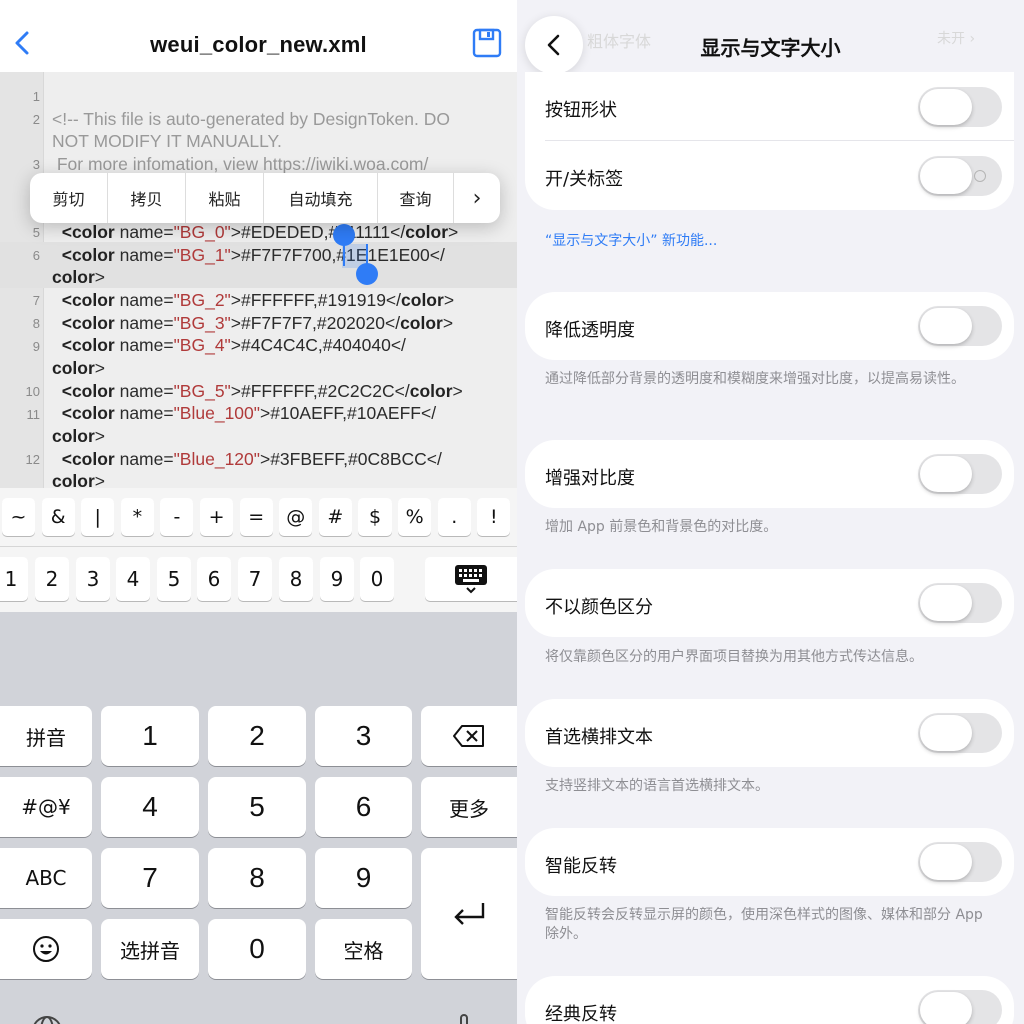 The width and height of the screenshot is (1024, 1024). I want to click on footnote-reduce-transparency: 通过降低部分背景的透明度和模糊度来增强对比度，以提高易读性。, so click(755, 379).